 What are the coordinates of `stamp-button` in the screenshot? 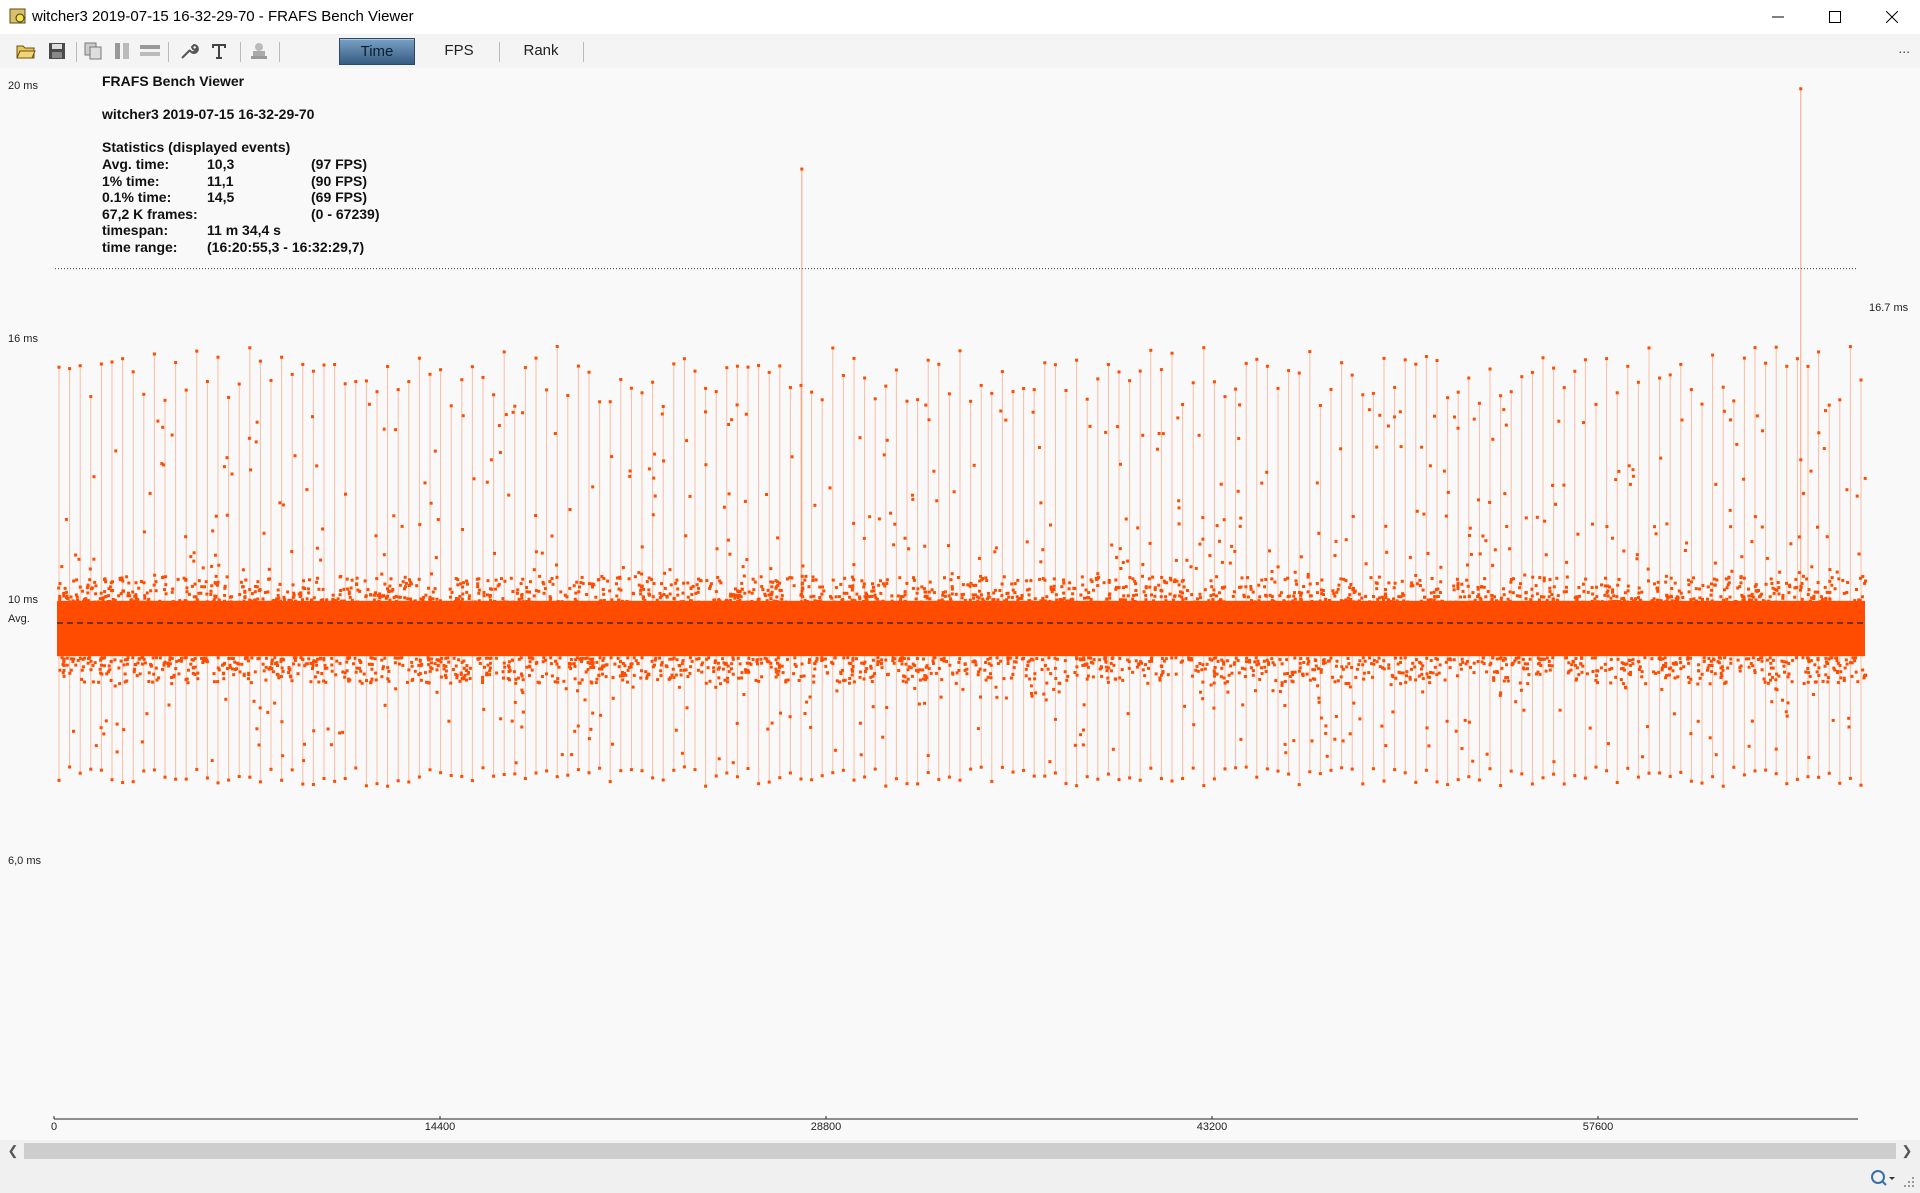 It's located at (259, 51).